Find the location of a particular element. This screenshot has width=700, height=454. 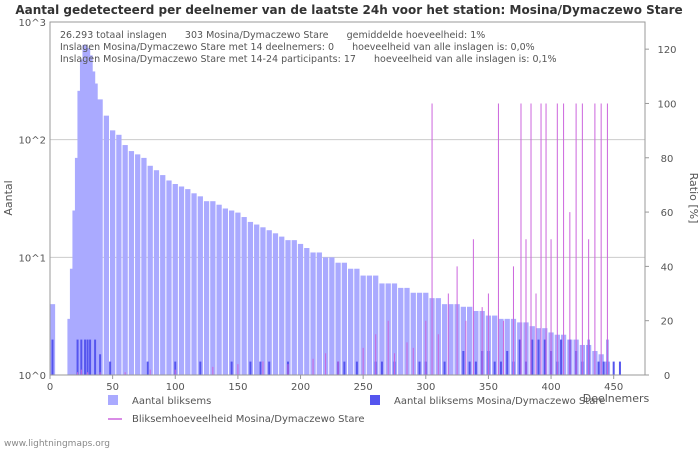

y-axis-right: 0 20 40 60 80 100 120 is located at coordinates (661, 213).